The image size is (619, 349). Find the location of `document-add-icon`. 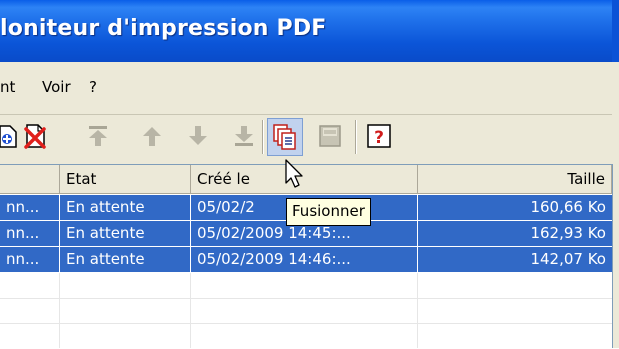

document-add-icon is located at coordinates (8, 136).